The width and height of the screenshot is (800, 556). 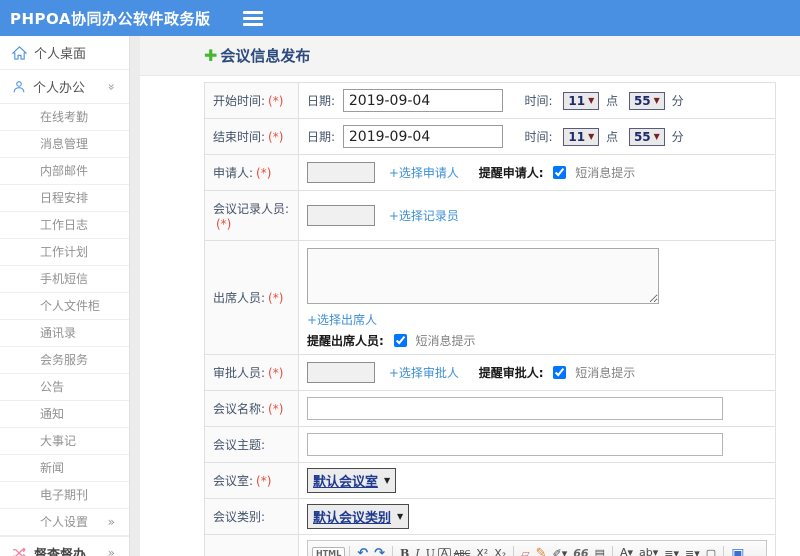 I want to click on row-applicant: 申请人: (*) +选择申请人 提醒申请人: 短消息提示, so click(x=490, y=172).